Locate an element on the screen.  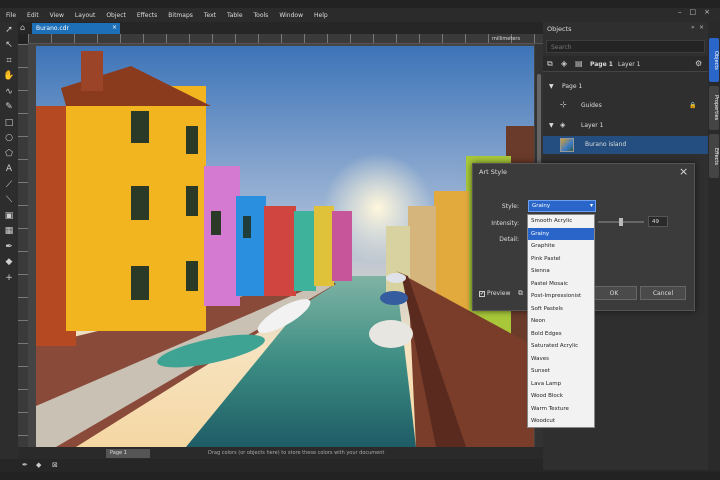
style-option: Wood Block is located at coordinates (561, 396).